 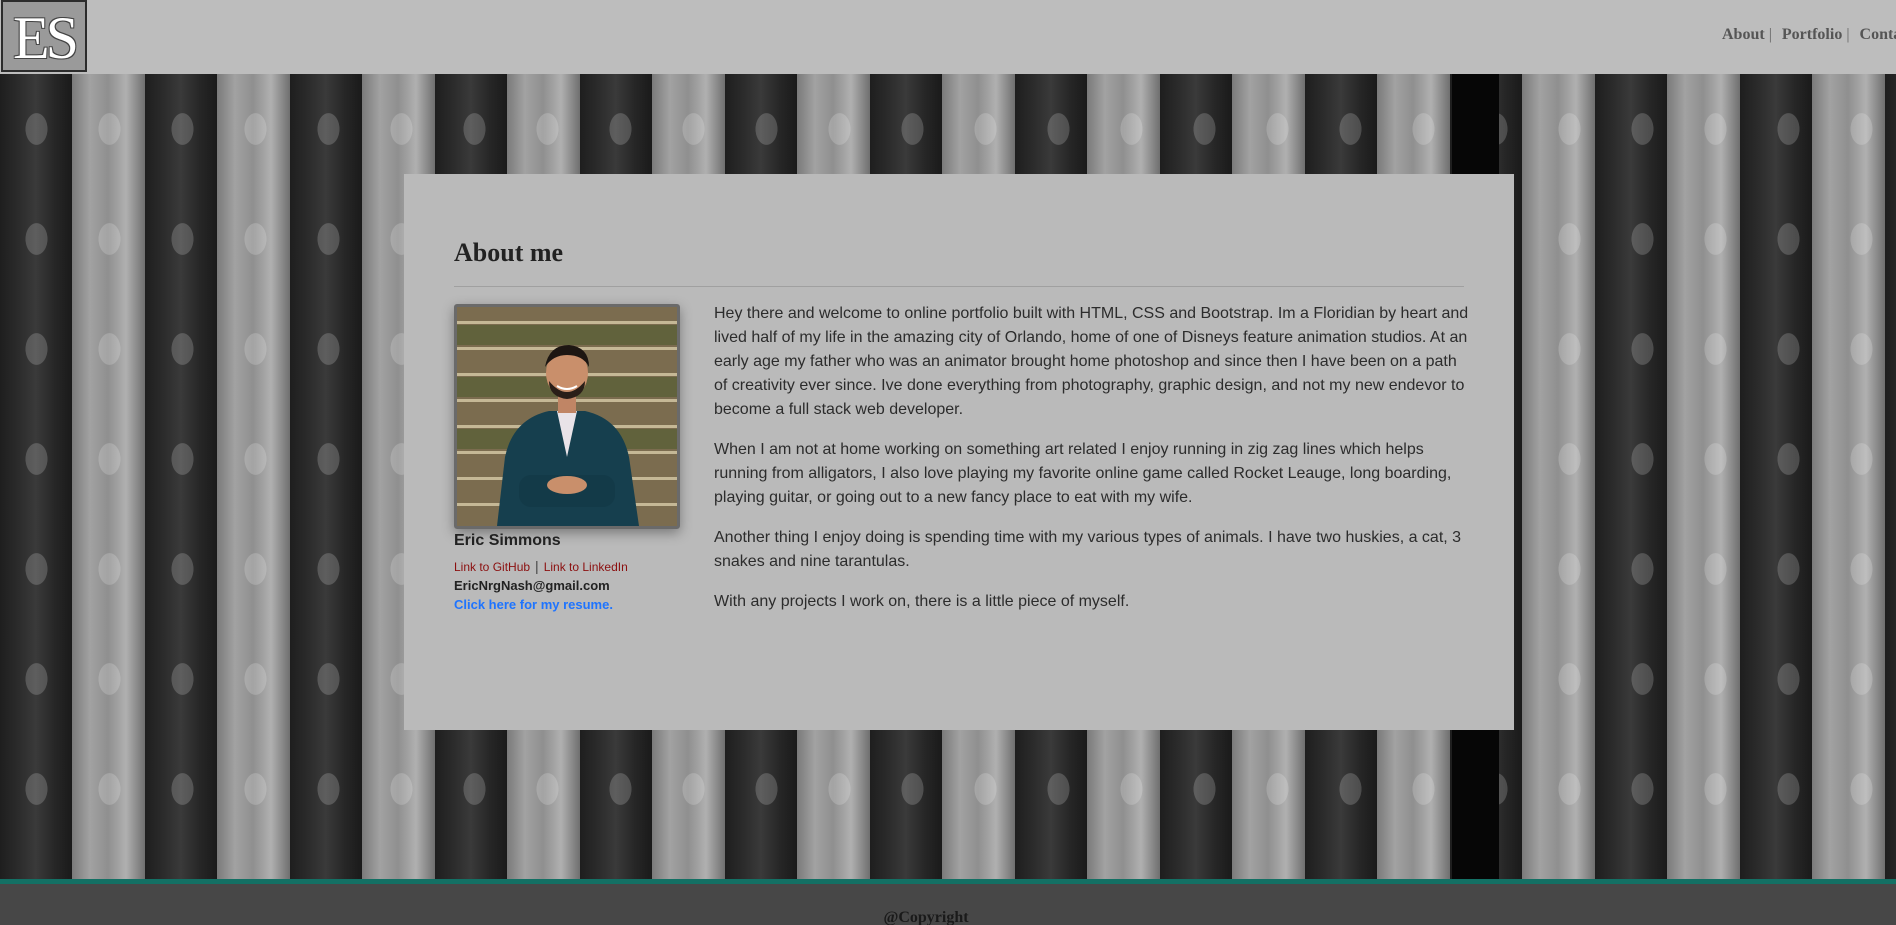 I want to click on github-link: Link to GitHub, so click(x=492, y=567).